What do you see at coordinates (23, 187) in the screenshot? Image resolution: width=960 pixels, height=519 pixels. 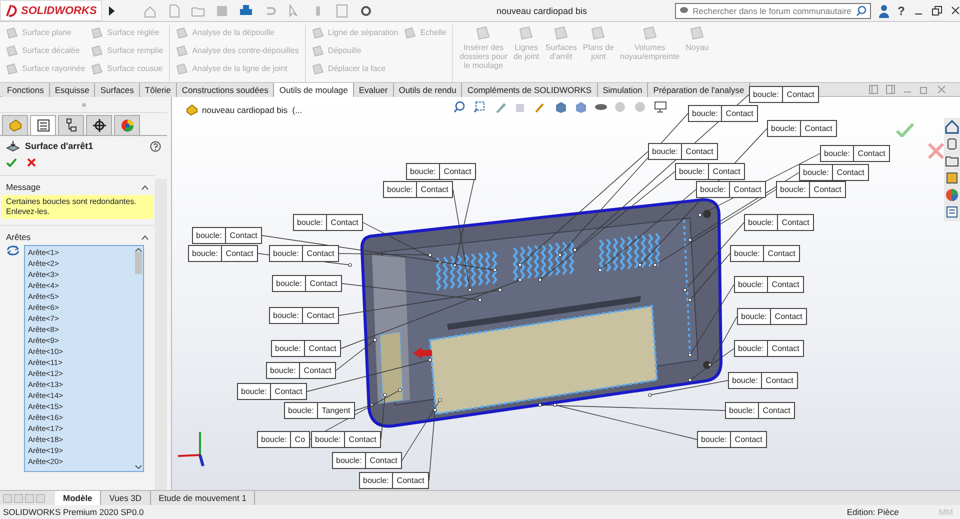 I see `section-heading: Message` at bounding box center [23, 187].